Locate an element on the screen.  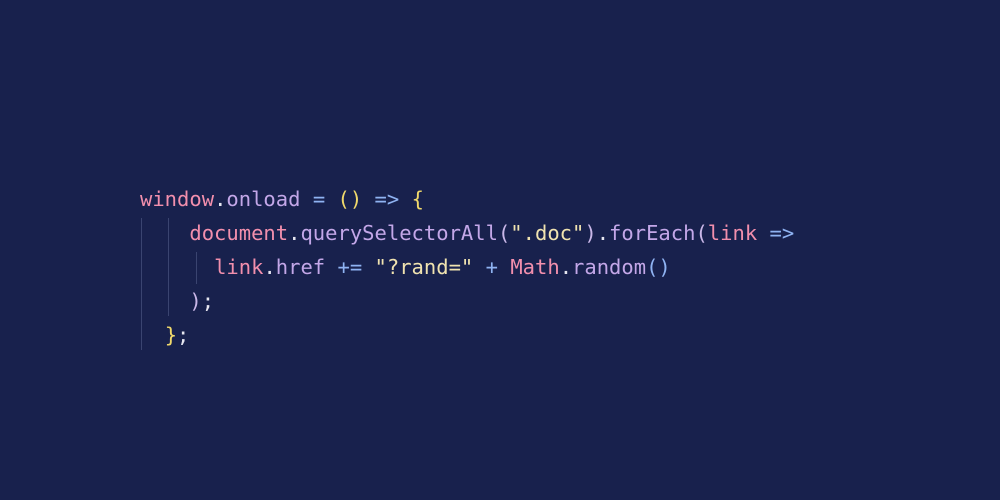
code-line: link.href += "?rand=" + Math.random() is located at coordinates (467, 267).